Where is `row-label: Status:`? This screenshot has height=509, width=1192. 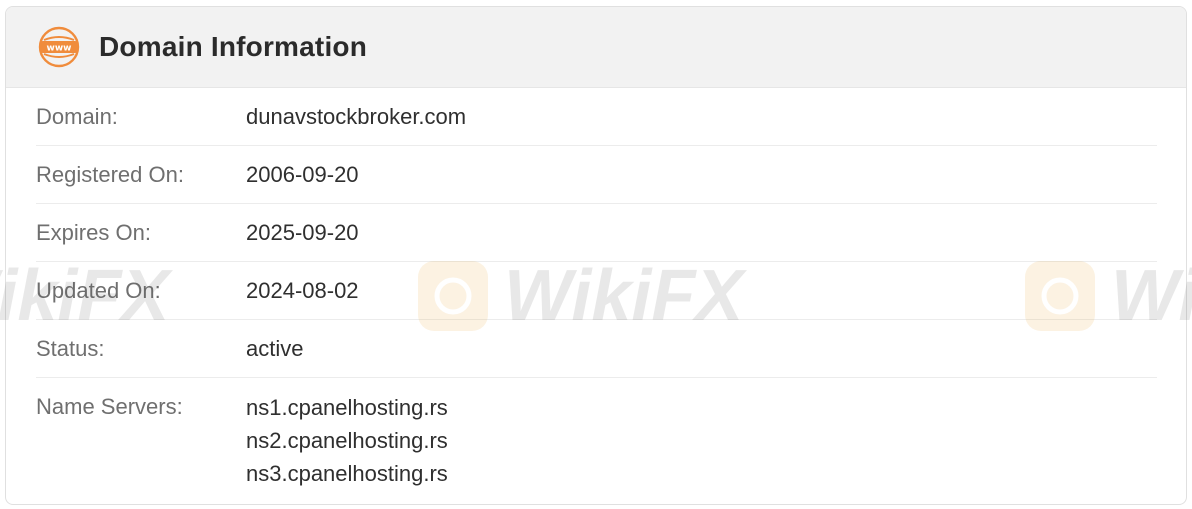 row-label: Status: is located at coordinates (70, 348).